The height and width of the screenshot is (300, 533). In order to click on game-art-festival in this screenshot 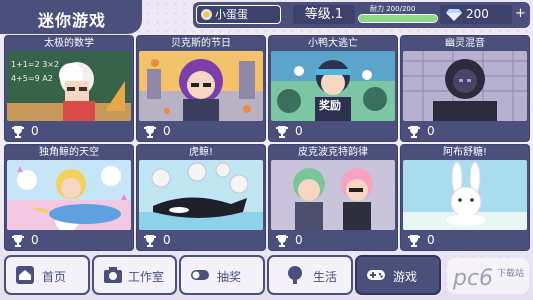, I will do `click(201, 86)`.